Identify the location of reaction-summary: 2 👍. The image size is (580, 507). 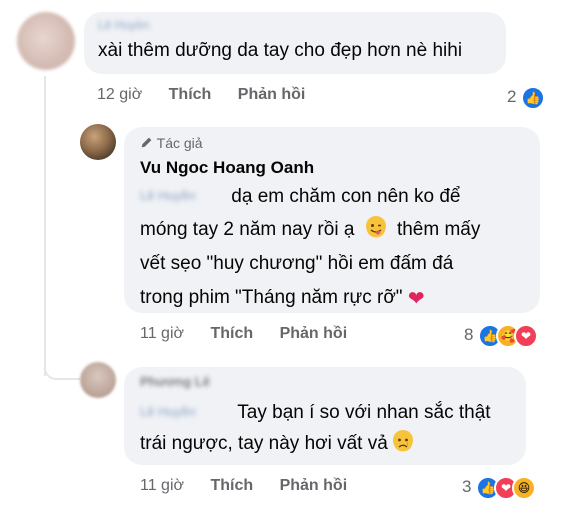
(537, 98).